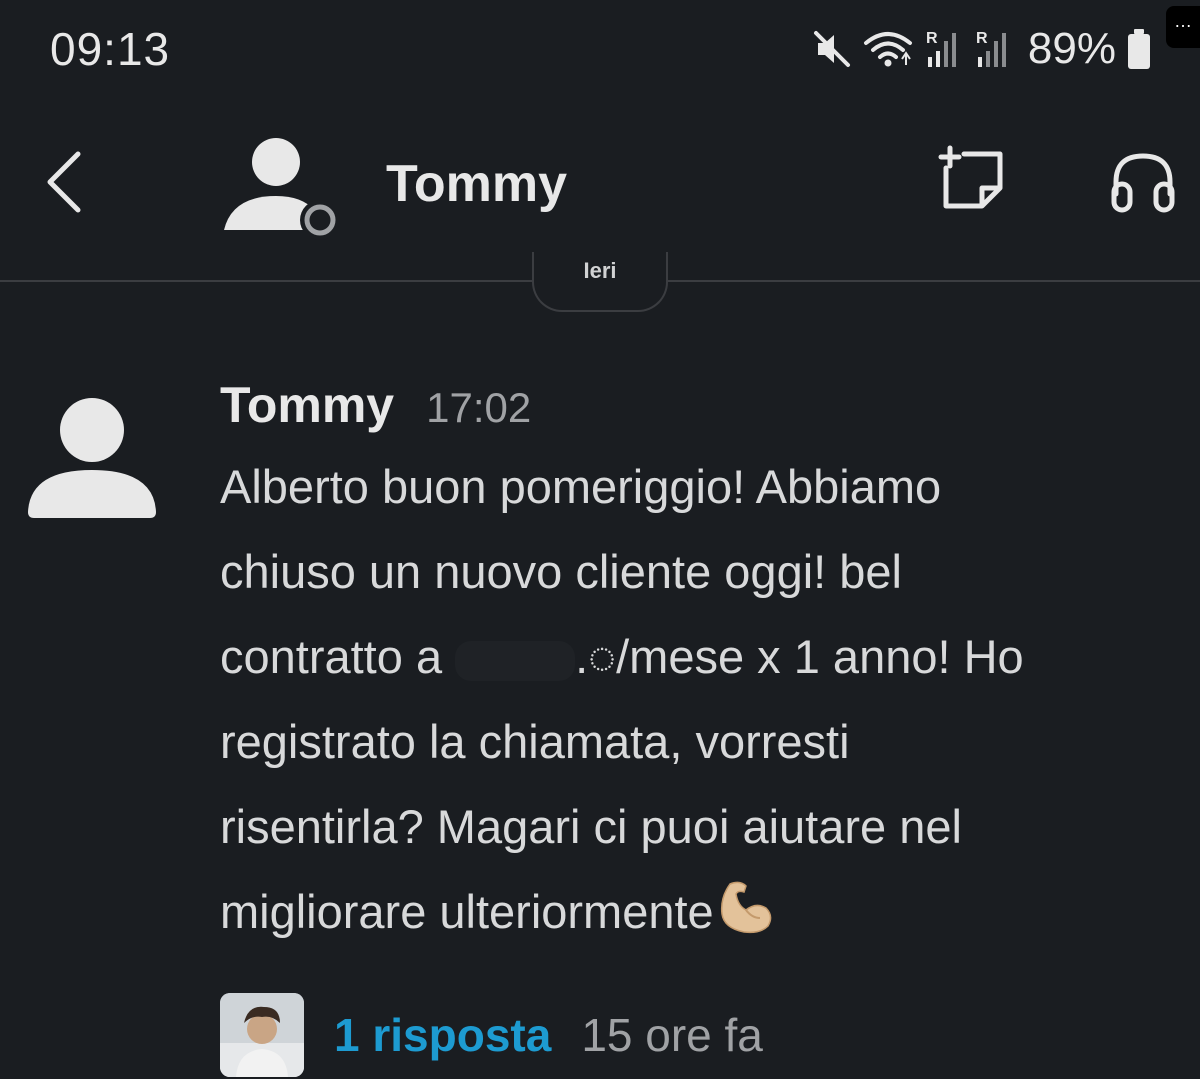 The image size is (1200, 1079). What do you see at coordinates (476, 184) in the screenshot?
I see `conversation-title: Tommy` at bounding box center [476, 184].